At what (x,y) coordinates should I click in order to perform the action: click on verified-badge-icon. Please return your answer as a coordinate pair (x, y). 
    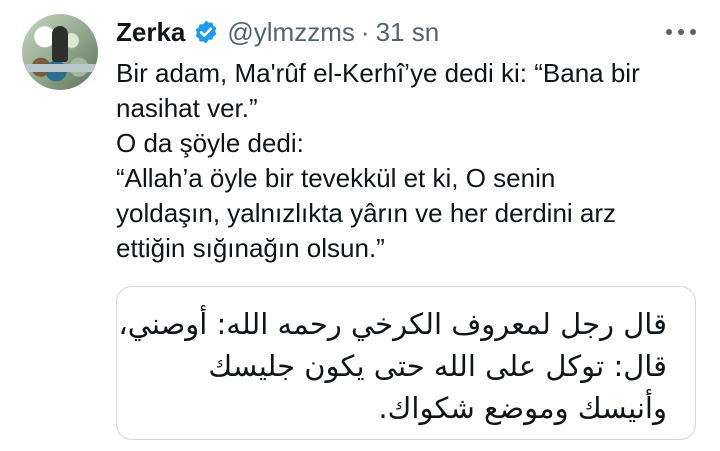
    Looking at the image, I should click on (206, 32).